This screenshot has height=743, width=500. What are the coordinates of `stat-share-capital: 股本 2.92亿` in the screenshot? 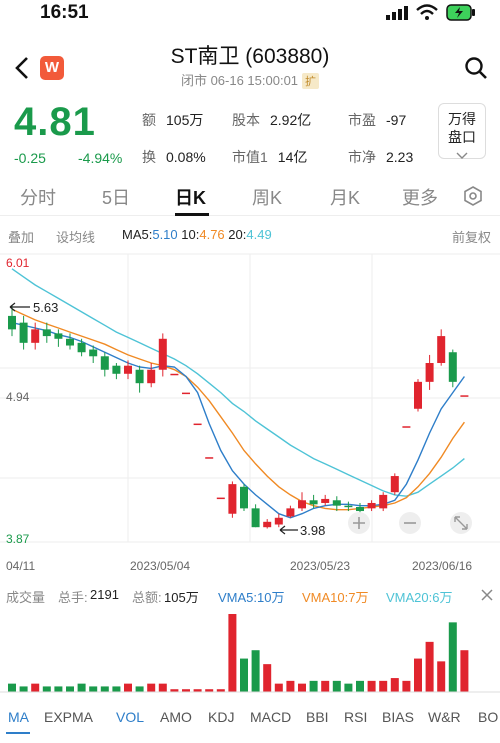 It's located at (271, 120).